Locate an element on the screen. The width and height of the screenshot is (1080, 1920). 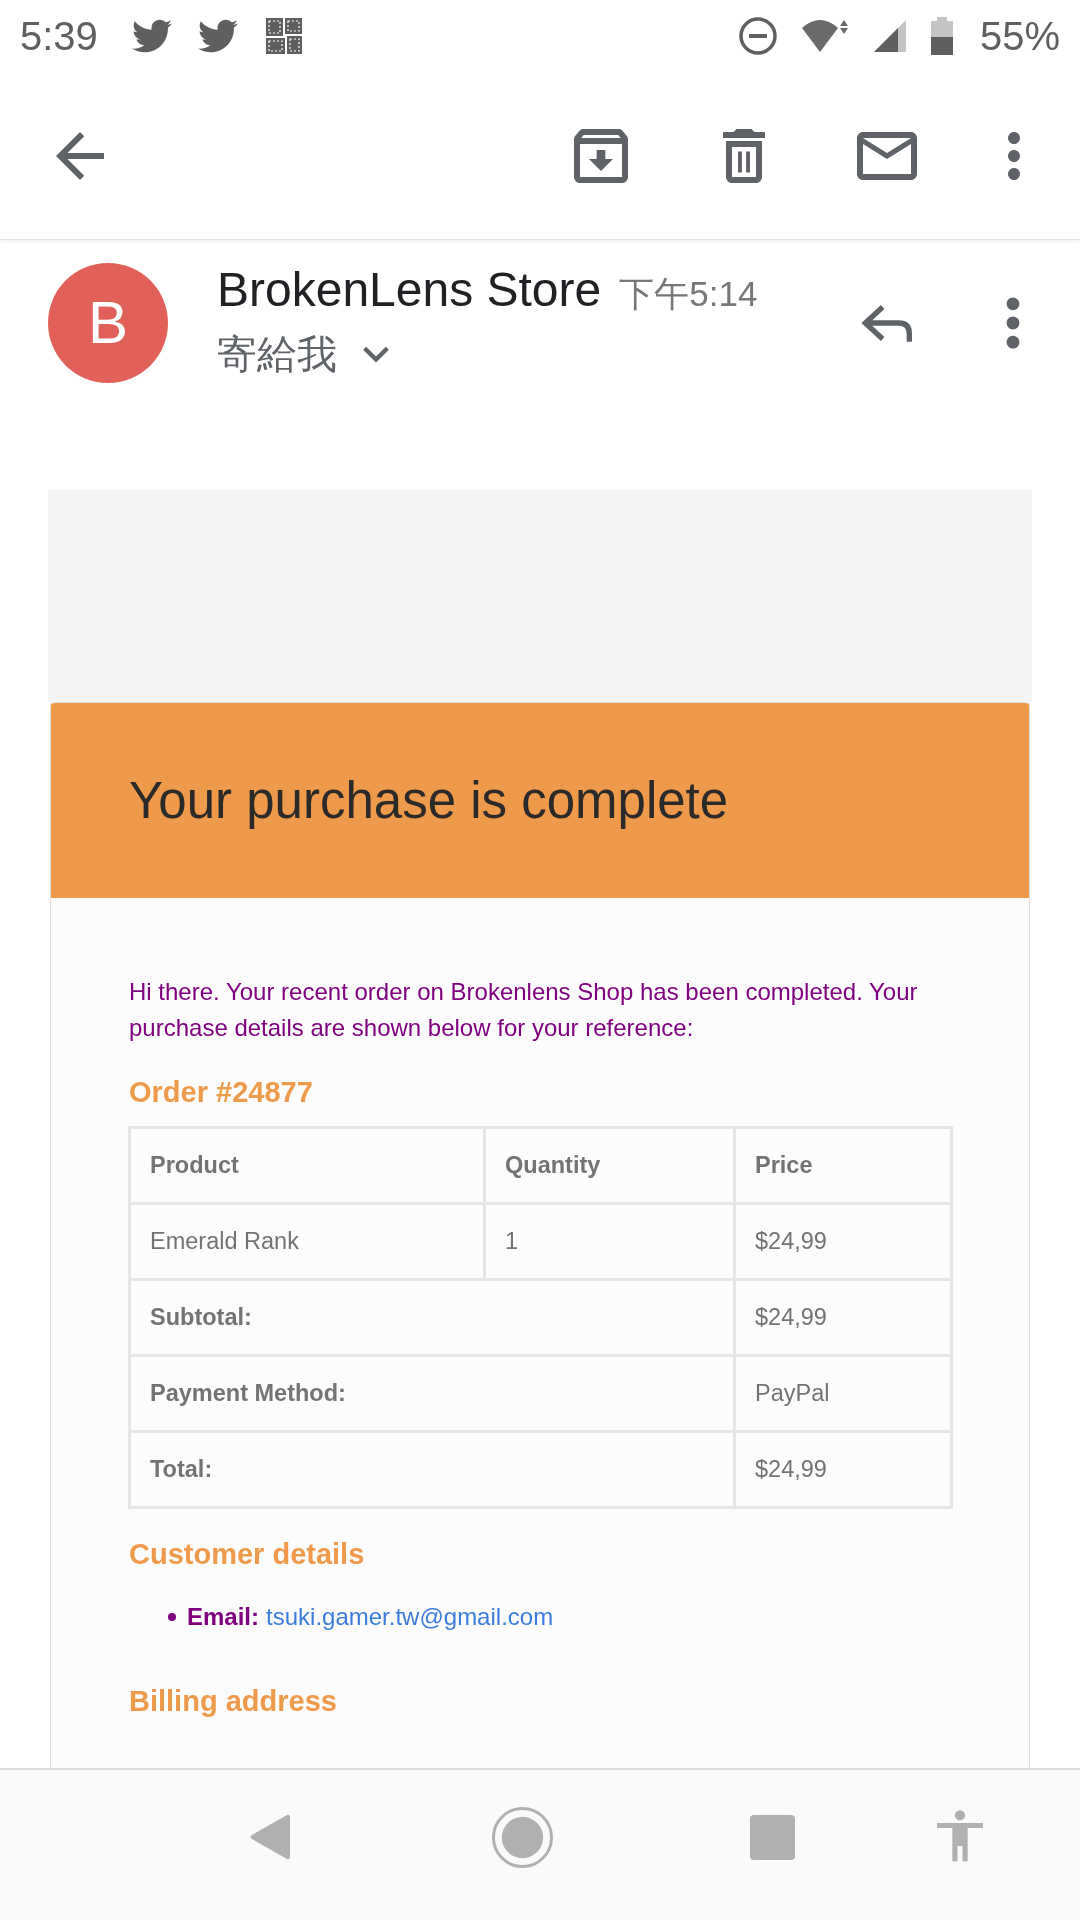
billing-heading: Billing address is located at coordinates (233, 1701).